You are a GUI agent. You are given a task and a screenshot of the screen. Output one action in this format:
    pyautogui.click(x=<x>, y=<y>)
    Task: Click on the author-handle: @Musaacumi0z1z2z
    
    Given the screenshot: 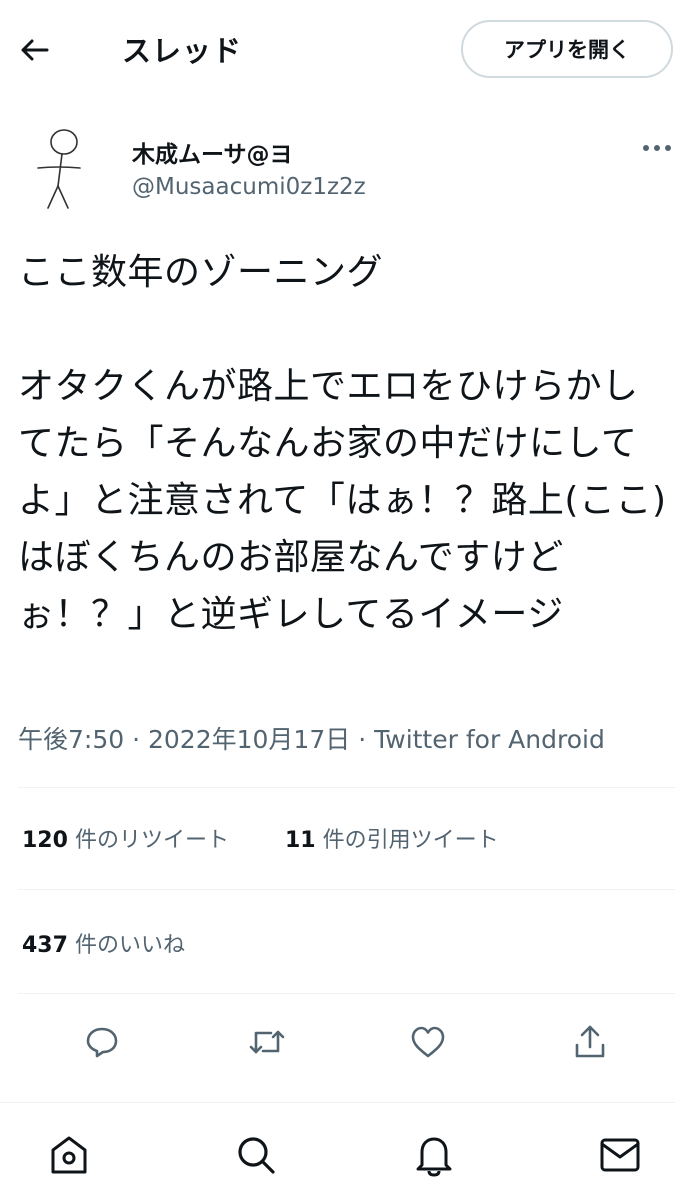 What is the action you would take?
    pyautogui.click(x=249, y=187)
    